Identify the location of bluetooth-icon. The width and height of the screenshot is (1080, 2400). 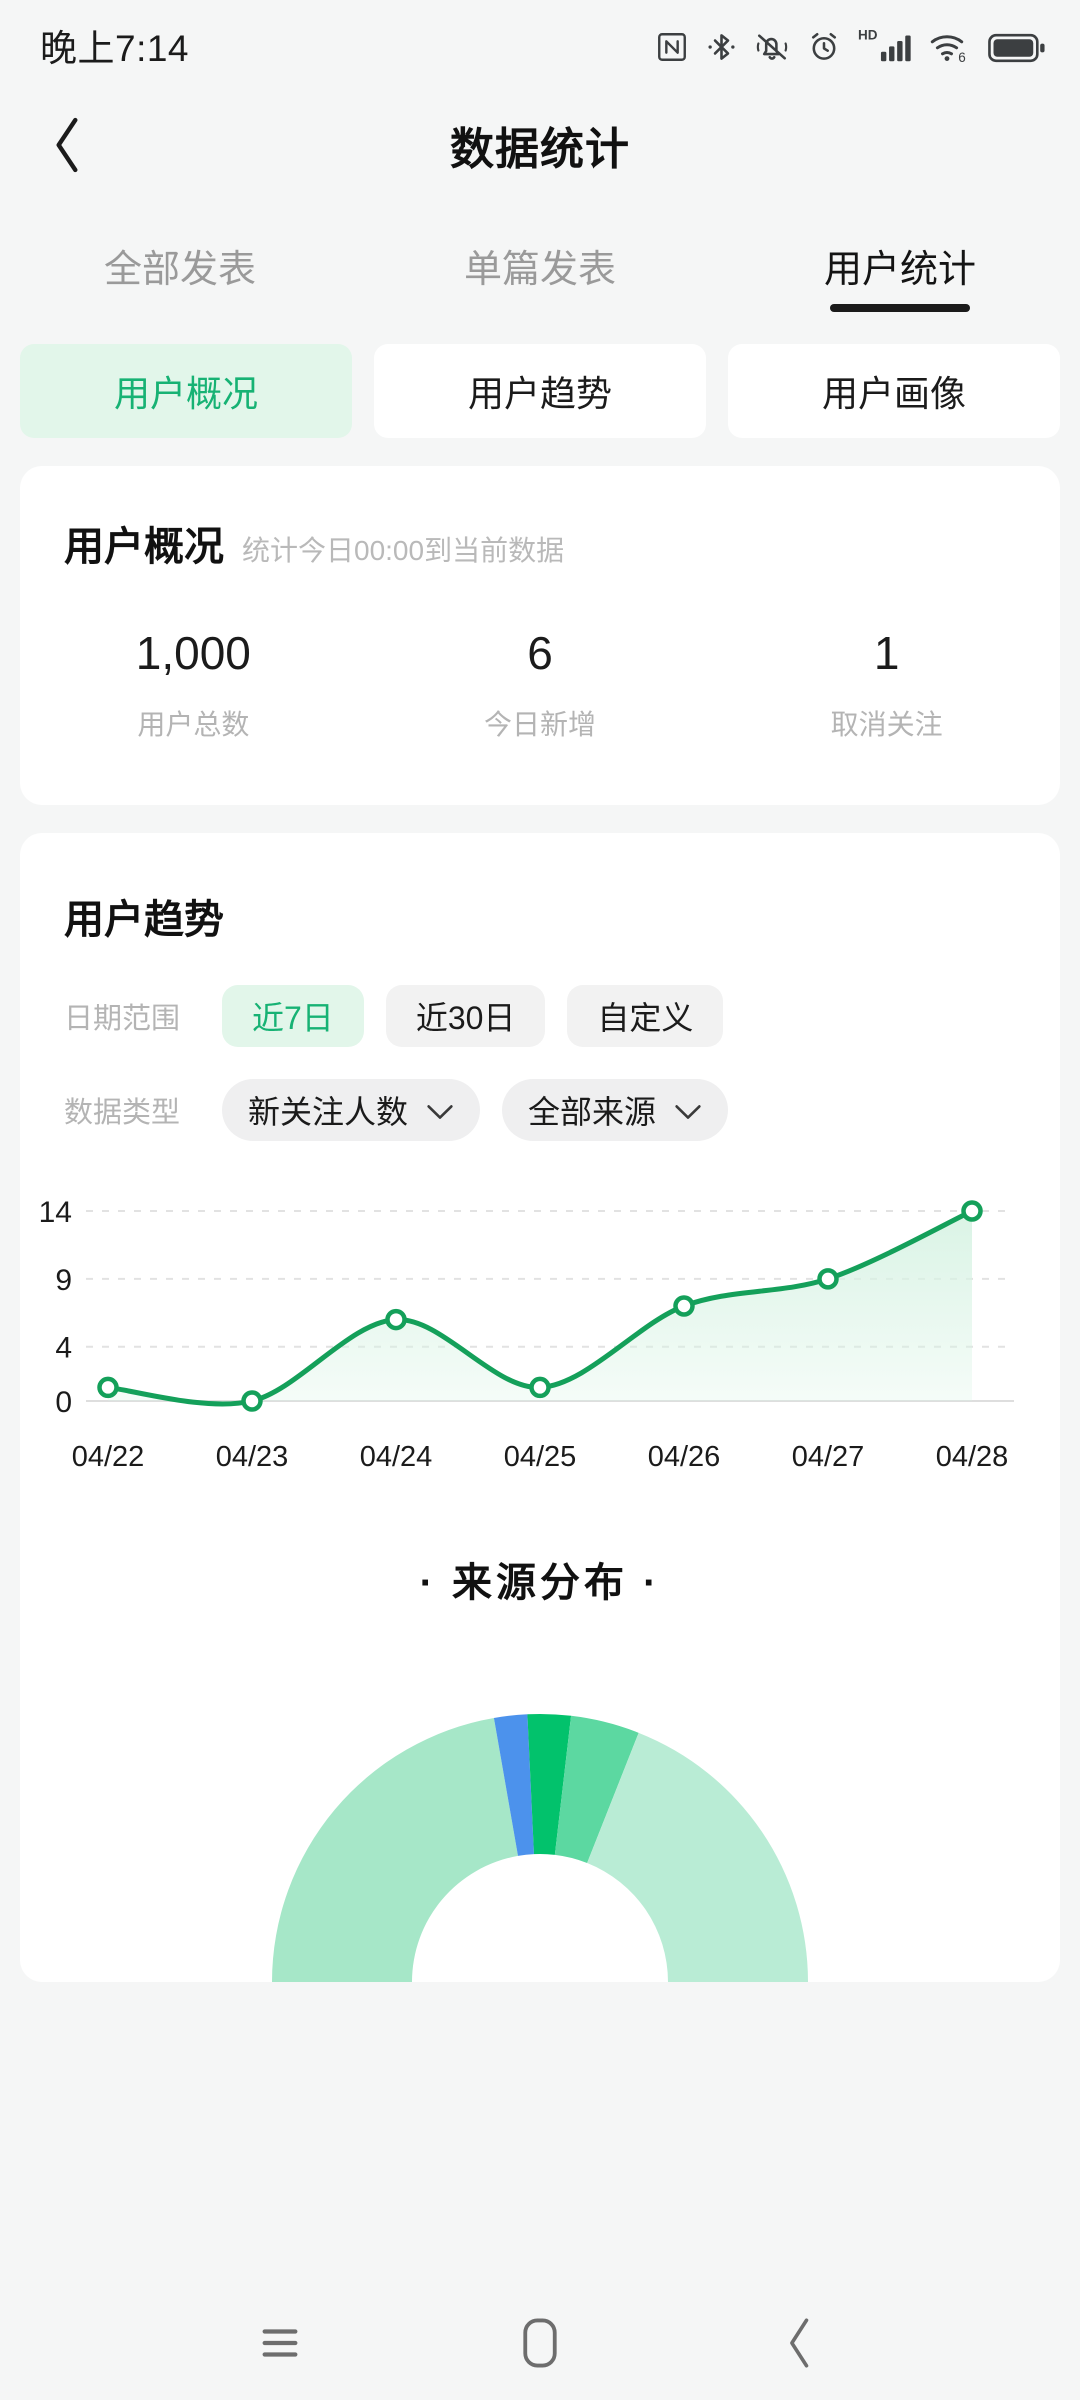
(721, 47).